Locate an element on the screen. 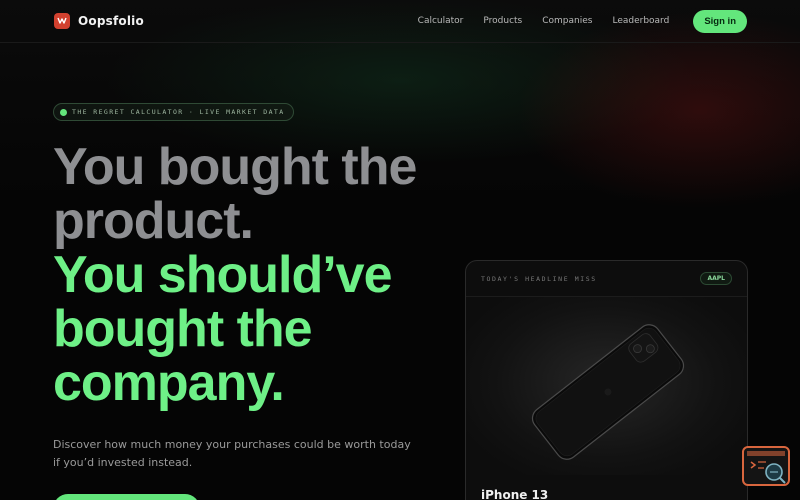  headline-line-1: You bought the is located at coordinates (235, 167).